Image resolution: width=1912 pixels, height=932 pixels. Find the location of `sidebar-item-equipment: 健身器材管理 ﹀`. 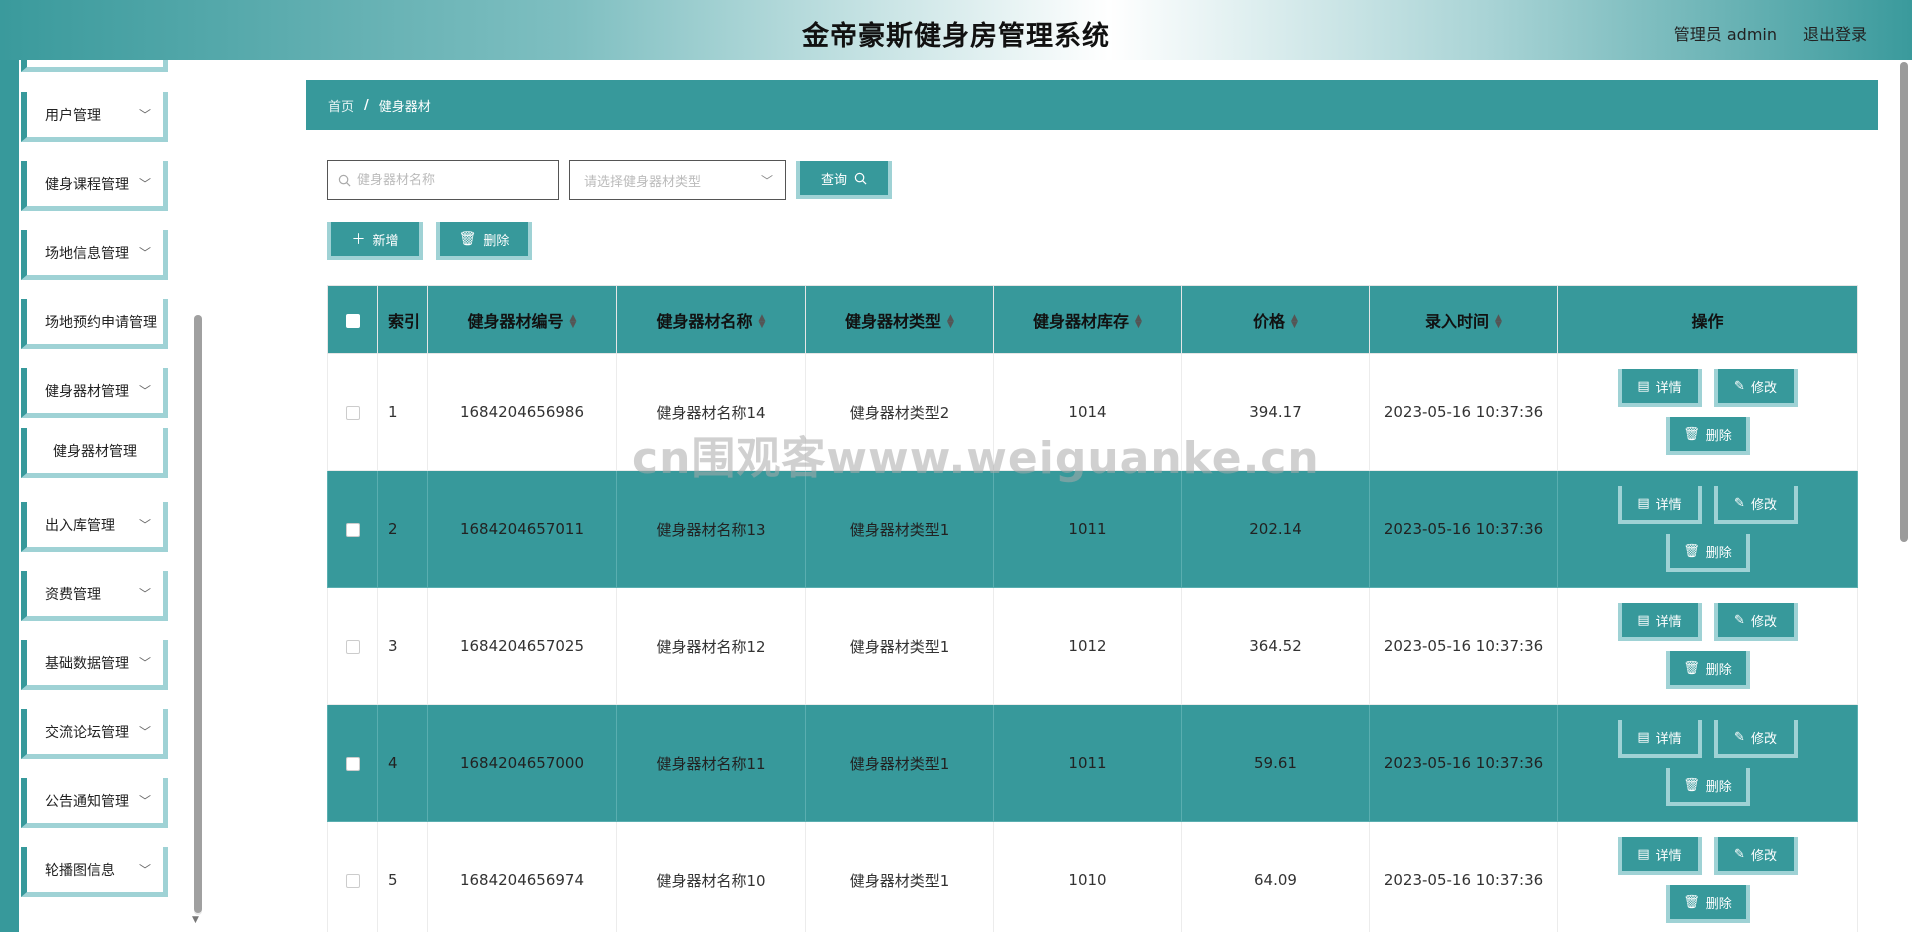

sidebar-item-equipment: 健身器材管理 ﹀ is located at coordinates (94, 393).